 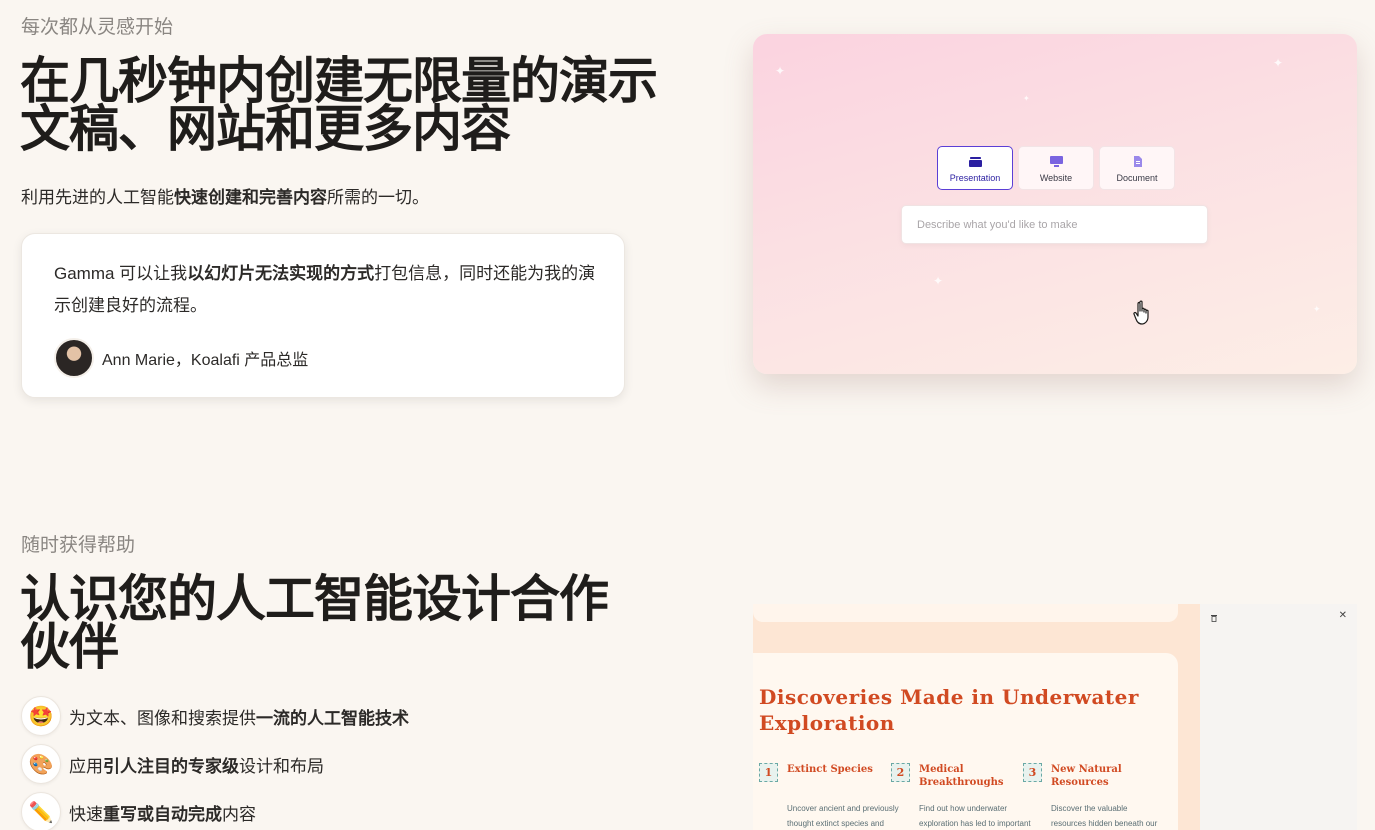 What do you see at coordinates (41, 764) in the screenshot?
I see `palette-icon: 🎨` at bounding box center [41, 764].